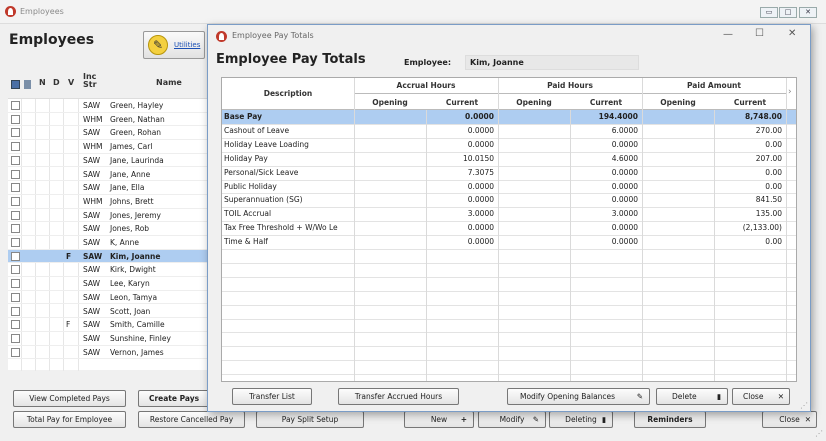  Describe the element at coordinates (310, 419) in the screenshot. I see `pay-split-setup-button: Pay Split Setup` at that location.